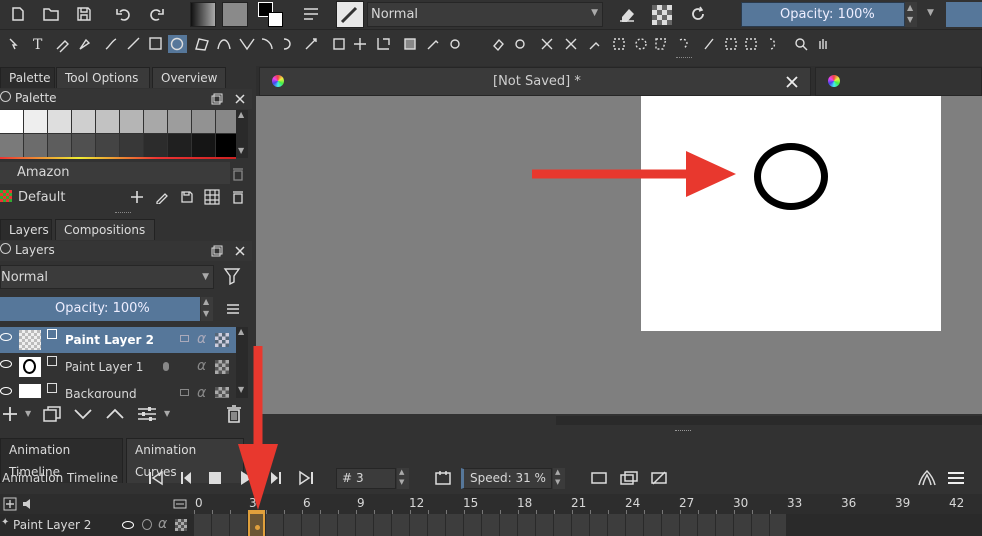 The image size is (982, 536). I want to click on current-frame-stepper: ▲ ▼, so click(403, 478).